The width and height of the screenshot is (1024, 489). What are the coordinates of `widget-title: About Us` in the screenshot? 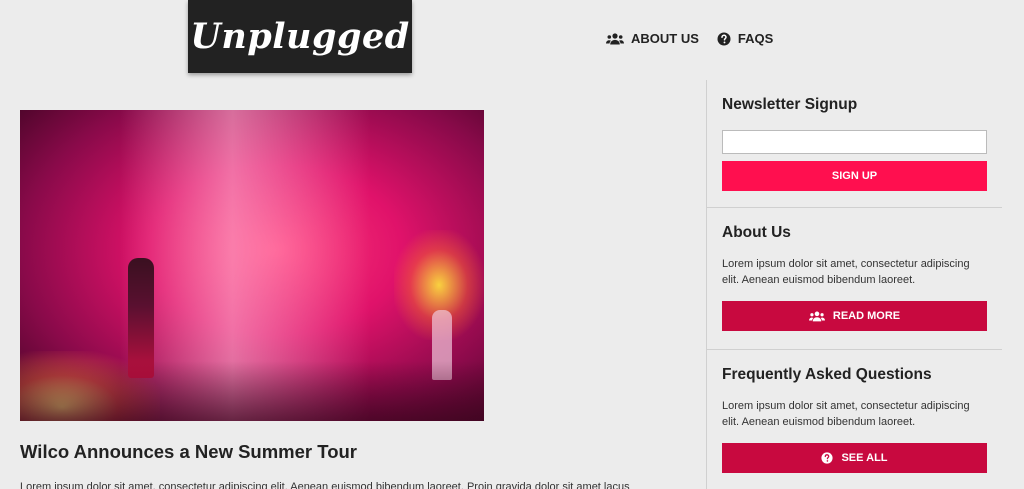 It's located at (756, 232).